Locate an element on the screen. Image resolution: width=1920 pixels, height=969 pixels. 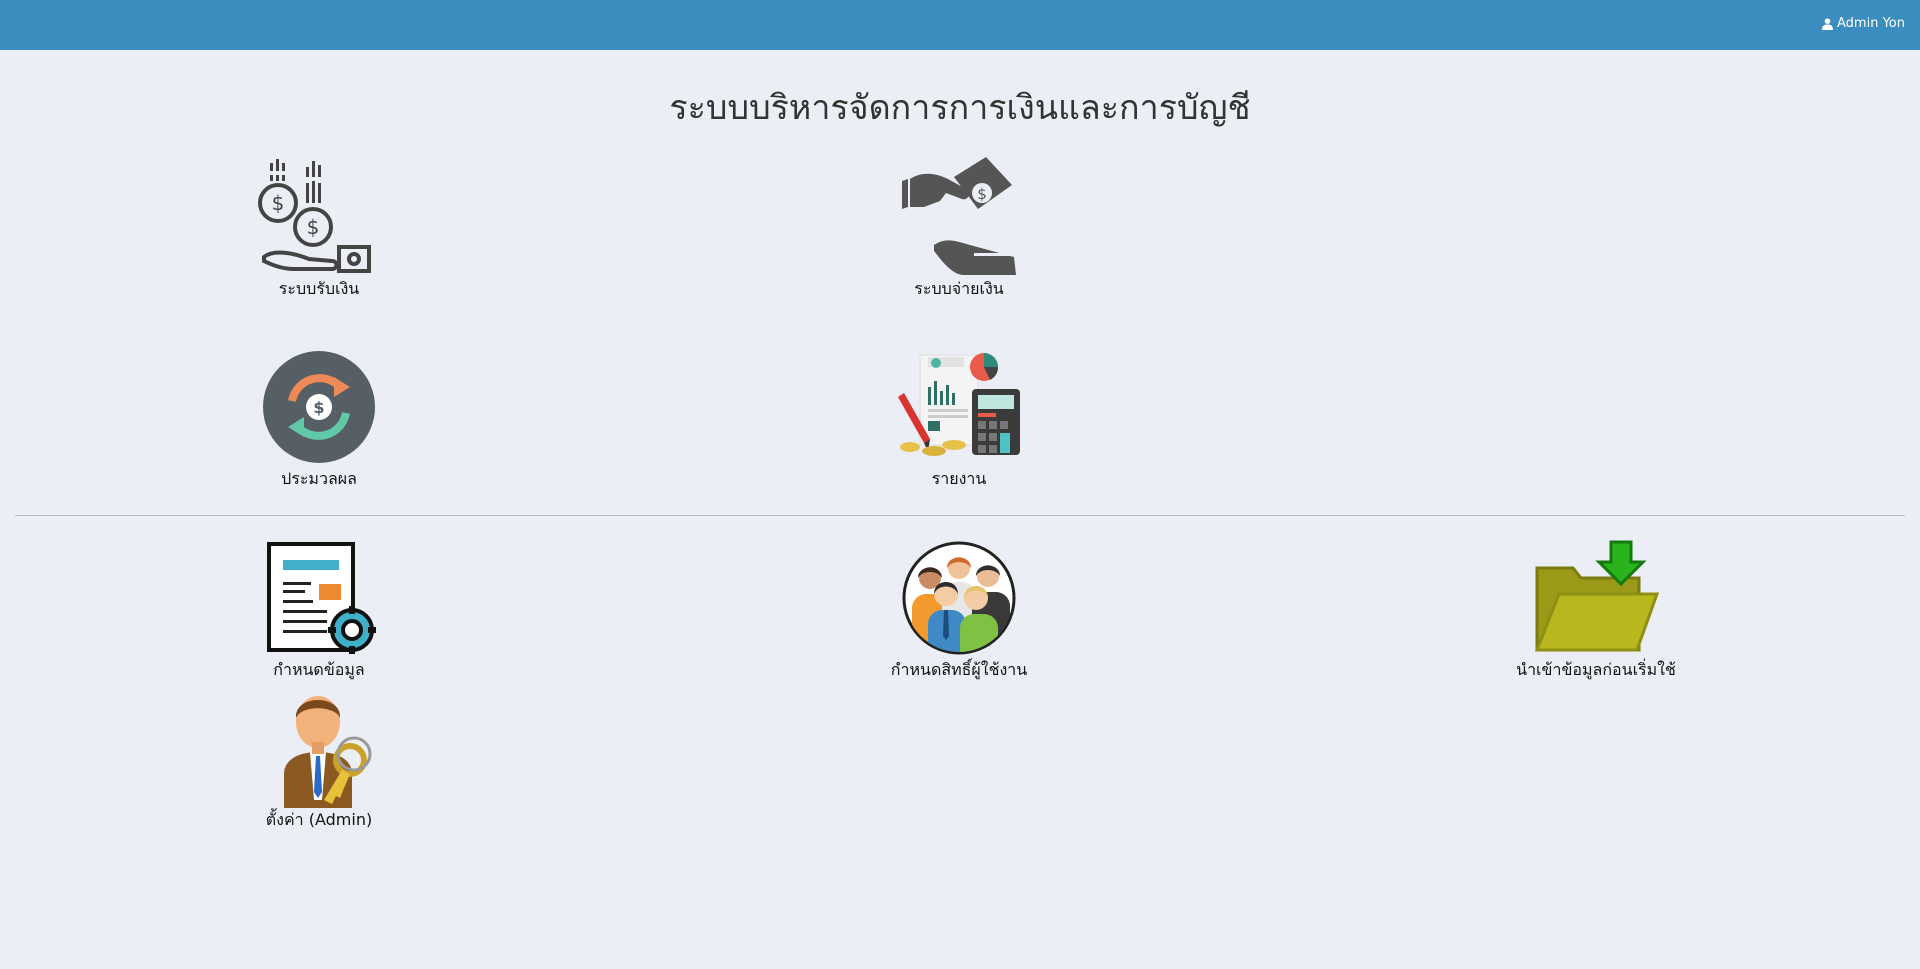
menu-admin-settings: ตั้งค่า (Admin) is located at coordinates (319, 760).